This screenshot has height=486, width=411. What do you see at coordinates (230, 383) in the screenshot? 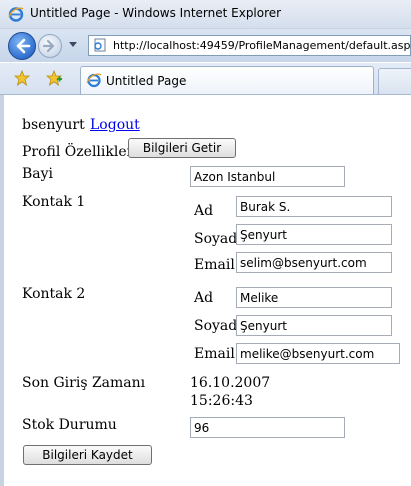
I see `last-login-date: 16.10.2007` at bounding box center [230, 383].